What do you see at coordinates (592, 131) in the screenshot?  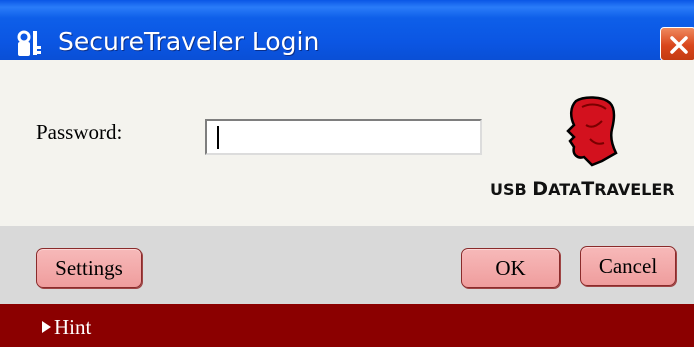 I see `kingston-head-logo-icon` at bounding box center [592, 131].